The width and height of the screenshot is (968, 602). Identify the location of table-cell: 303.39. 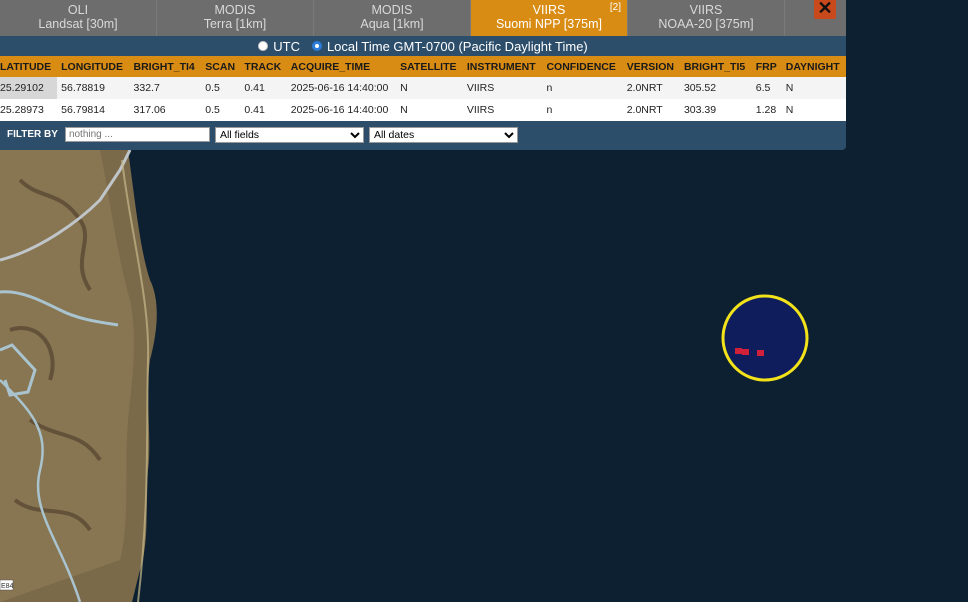
(715, 110).